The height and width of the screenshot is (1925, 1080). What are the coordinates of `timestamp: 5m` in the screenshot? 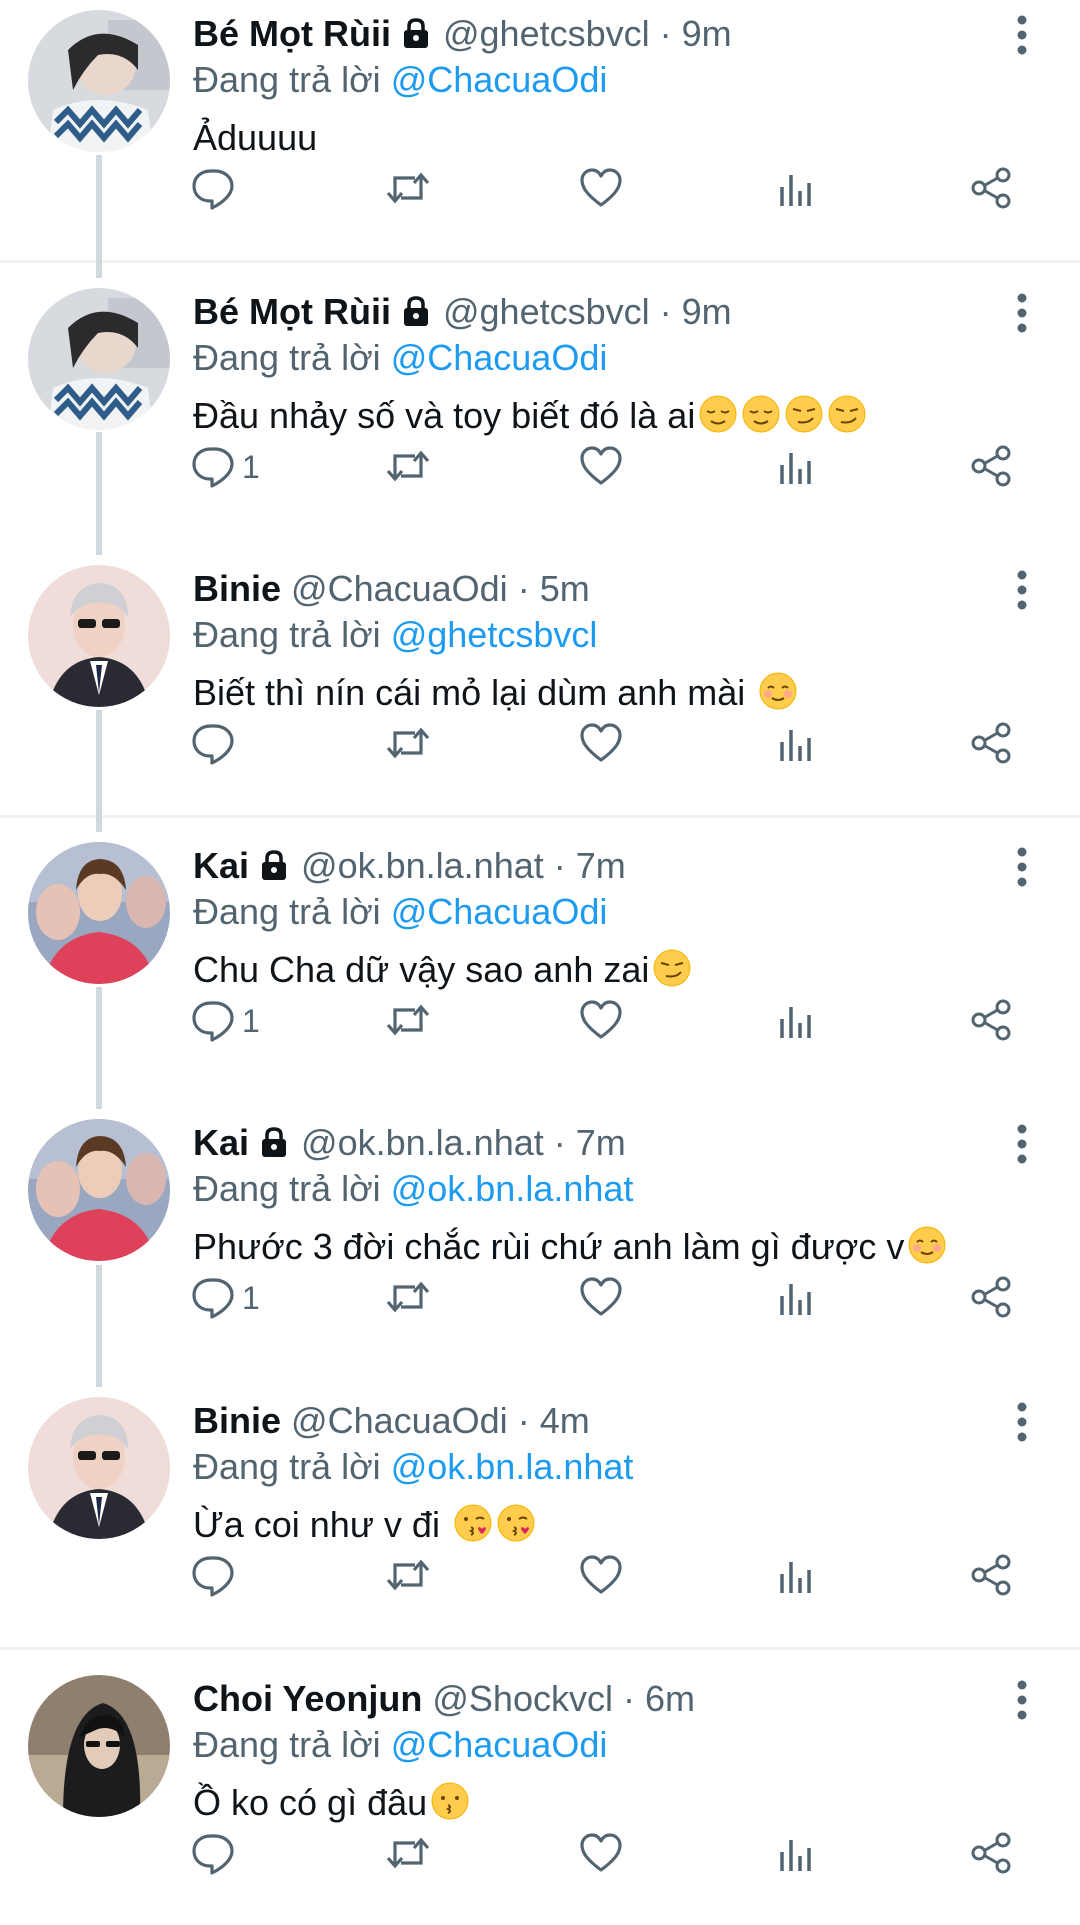 It's located at (565, 588).